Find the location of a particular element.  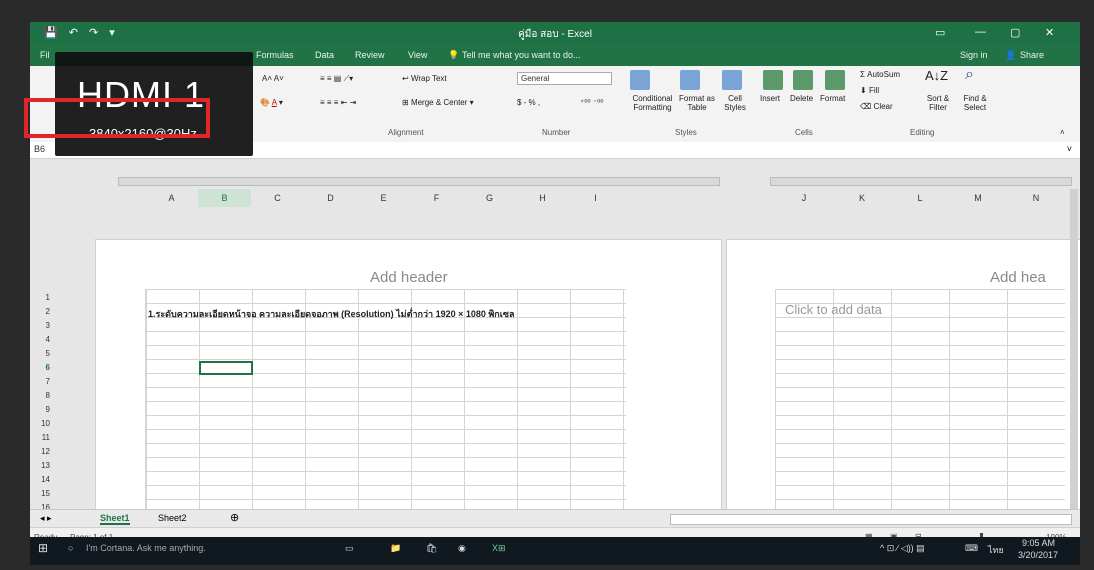

column-header-k: K is located at coordinates (862, 198).